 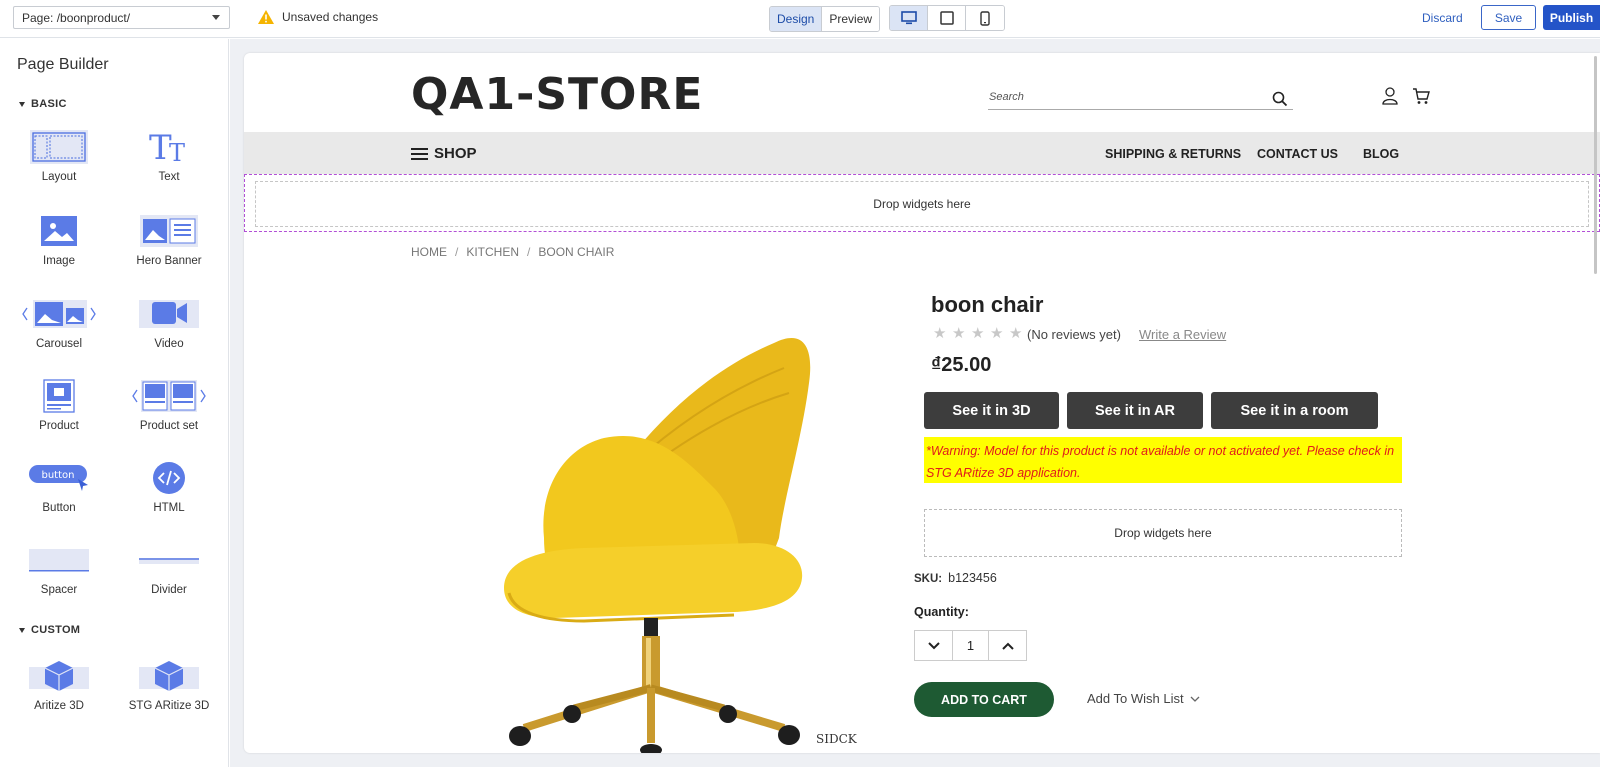 I want to click on widget-spacer: Spacer, so click(x=59, y=566).